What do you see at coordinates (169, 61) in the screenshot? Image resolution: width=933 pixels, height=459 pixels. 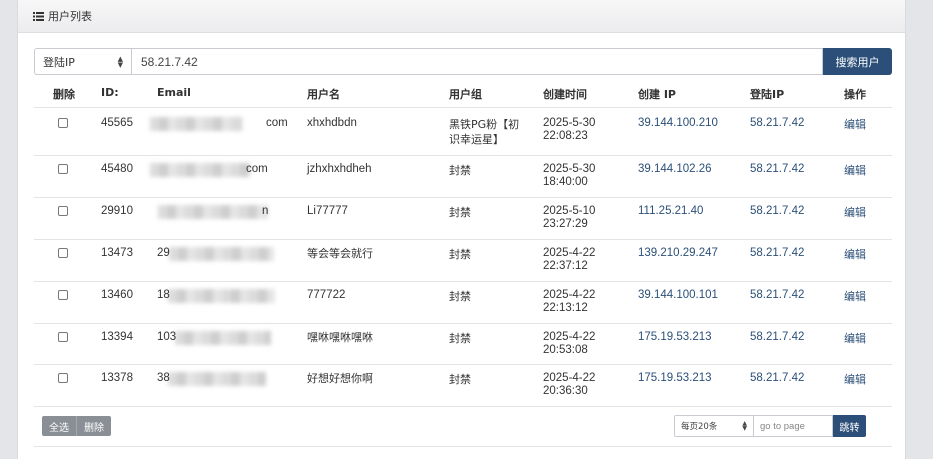 I see `search-input-value: 58.21.7.42` at bounding box center [169, 61].